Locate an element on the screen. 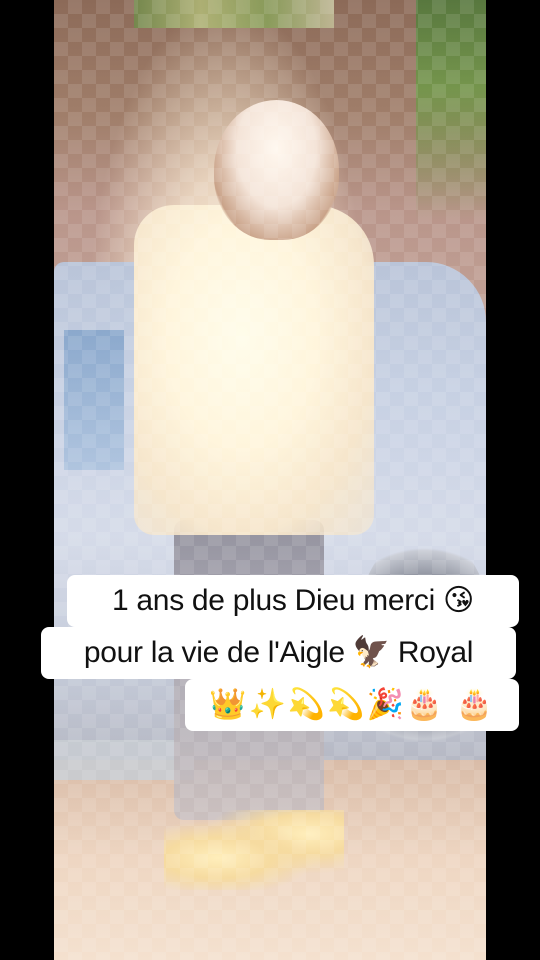  caption-line-2: pour la vie de l'Aigle 🦅 Royal is located at coordinates (278, 653).